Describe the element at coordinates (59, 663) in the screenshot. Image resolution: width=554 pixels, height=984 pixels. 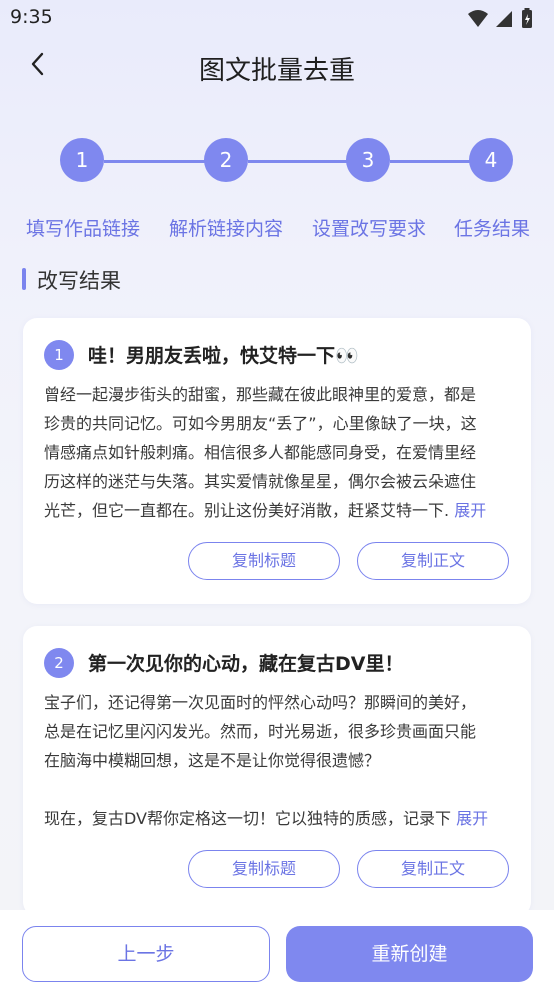
I see `result-index-badge: 2` at that location.